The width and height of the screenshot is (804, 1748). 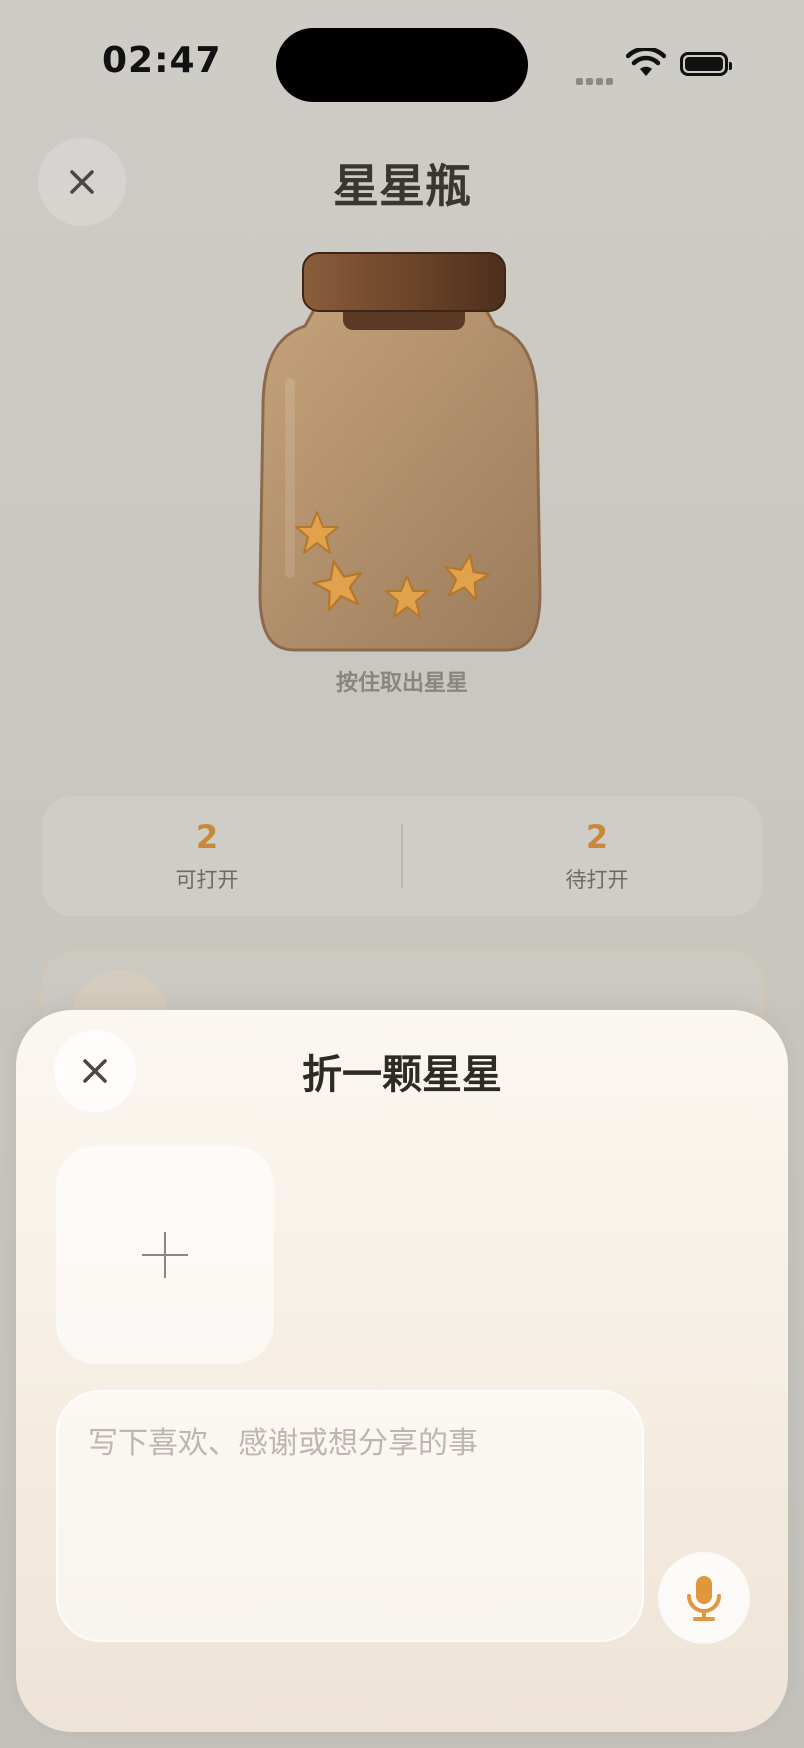 I want to click on battery-icon, so click(x=706, y=64).